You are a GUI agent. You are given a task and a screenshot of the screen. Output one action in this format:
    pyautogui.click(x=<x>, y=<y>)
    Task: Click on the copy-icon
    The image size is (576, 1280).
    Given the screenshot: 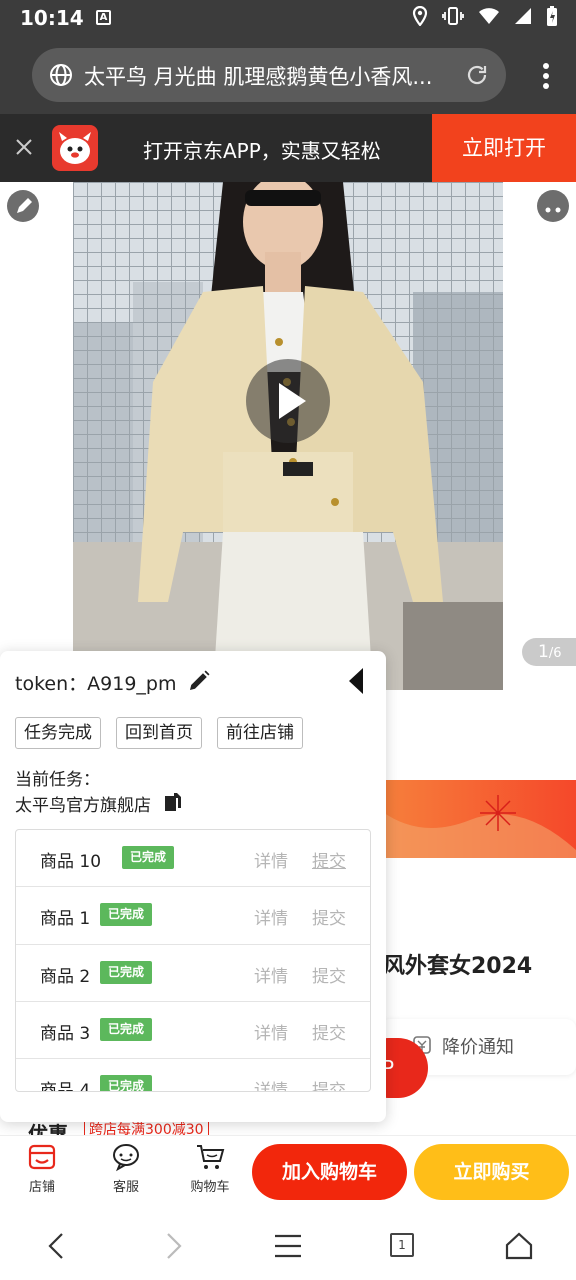 What is the action you would take?
    pyautogui.click(x=173, y=802)
    